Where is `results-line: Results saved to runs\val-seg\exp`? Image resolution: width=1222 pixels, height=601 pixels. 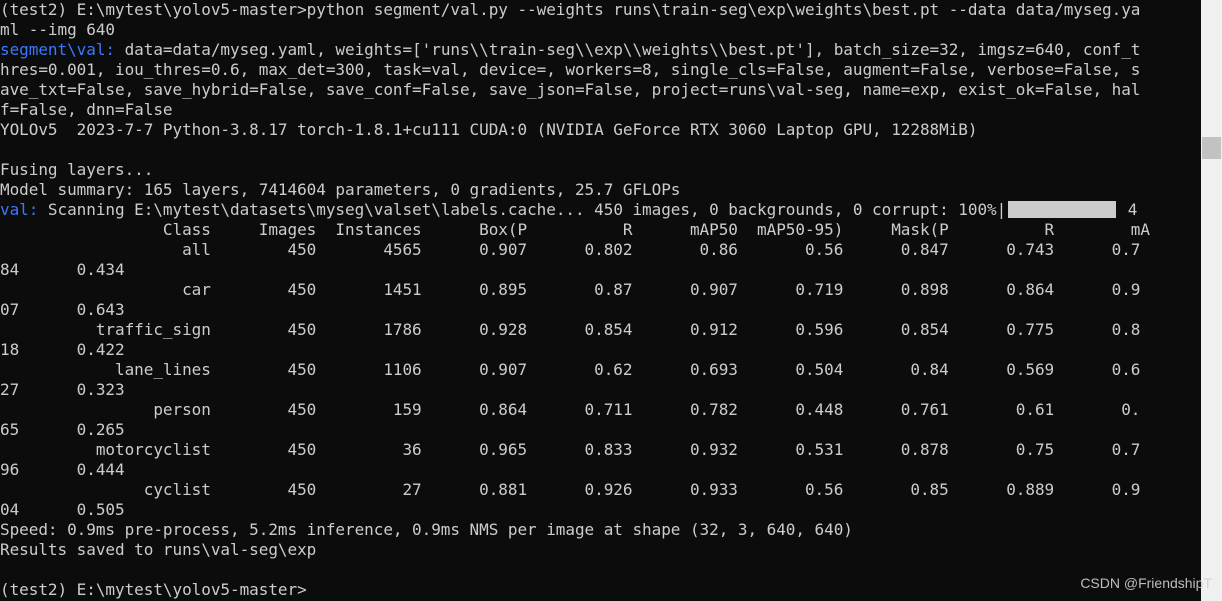 results-line: Results saved to runs\val-seg\exp is located at coordinates (158, 549).